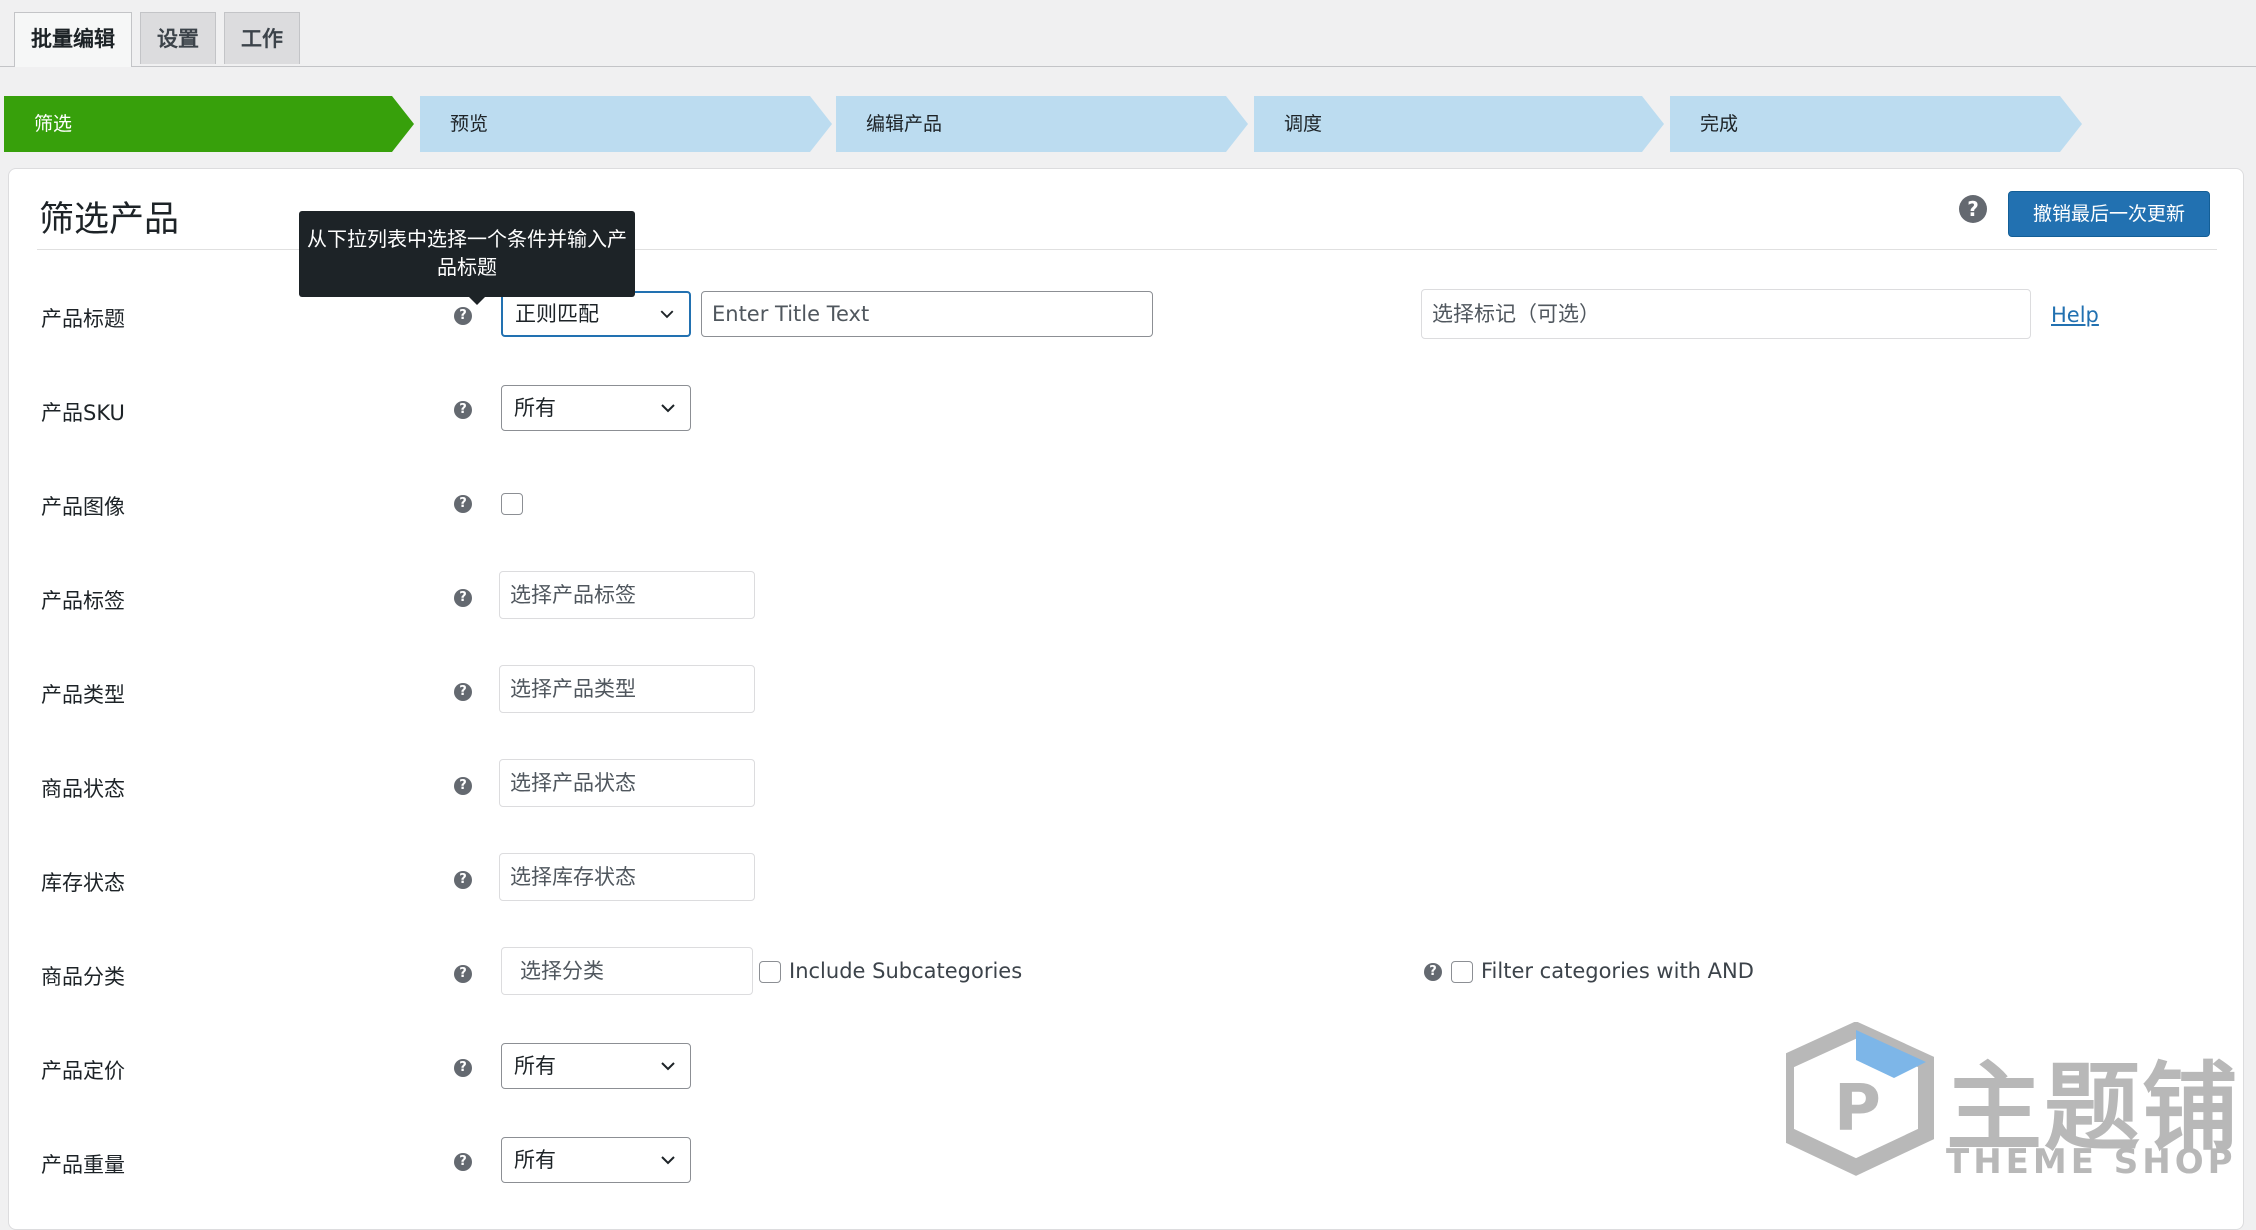 The width and height of the screenshot is (2256, 1230). Describe the element at coordinates (1128, 33) in the screenshot. I see `tab-bar: 批量编辑 设置 工作` at that location.